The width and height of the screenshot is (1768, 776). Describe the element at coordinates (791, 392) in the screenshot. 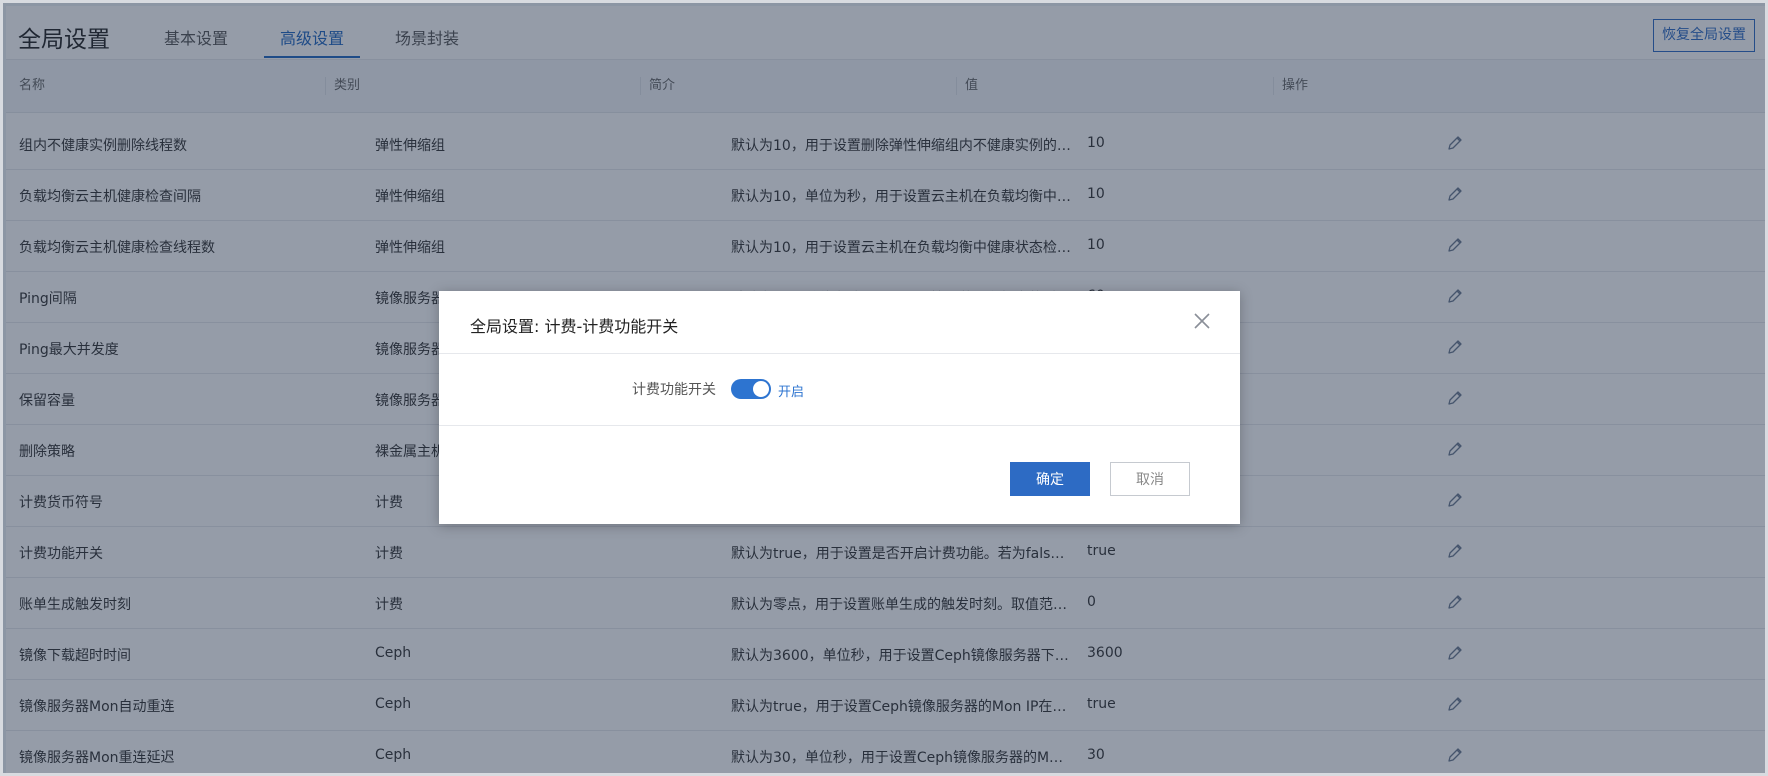

I see `toggle-state-label: 开启` at that location.